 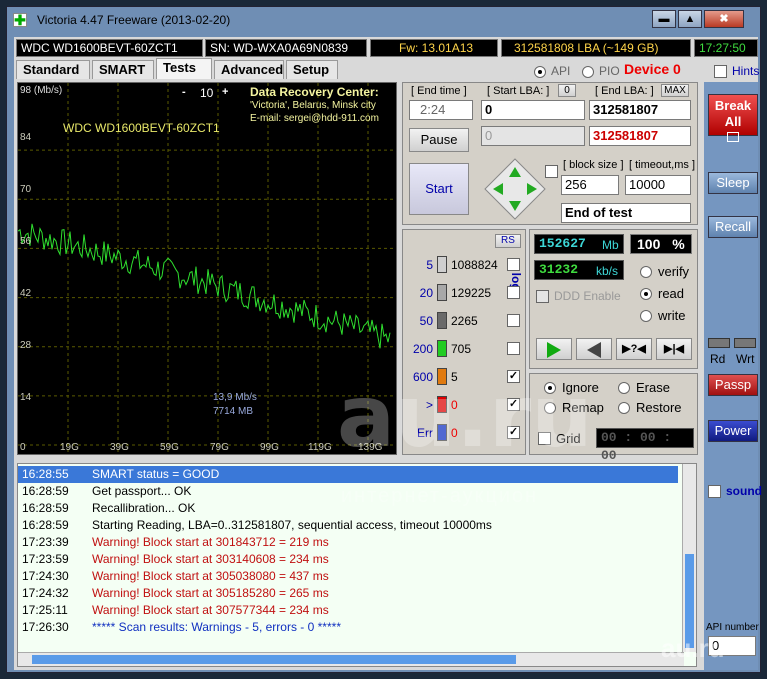 I want to click on play-button, so click(x=554, y=349).